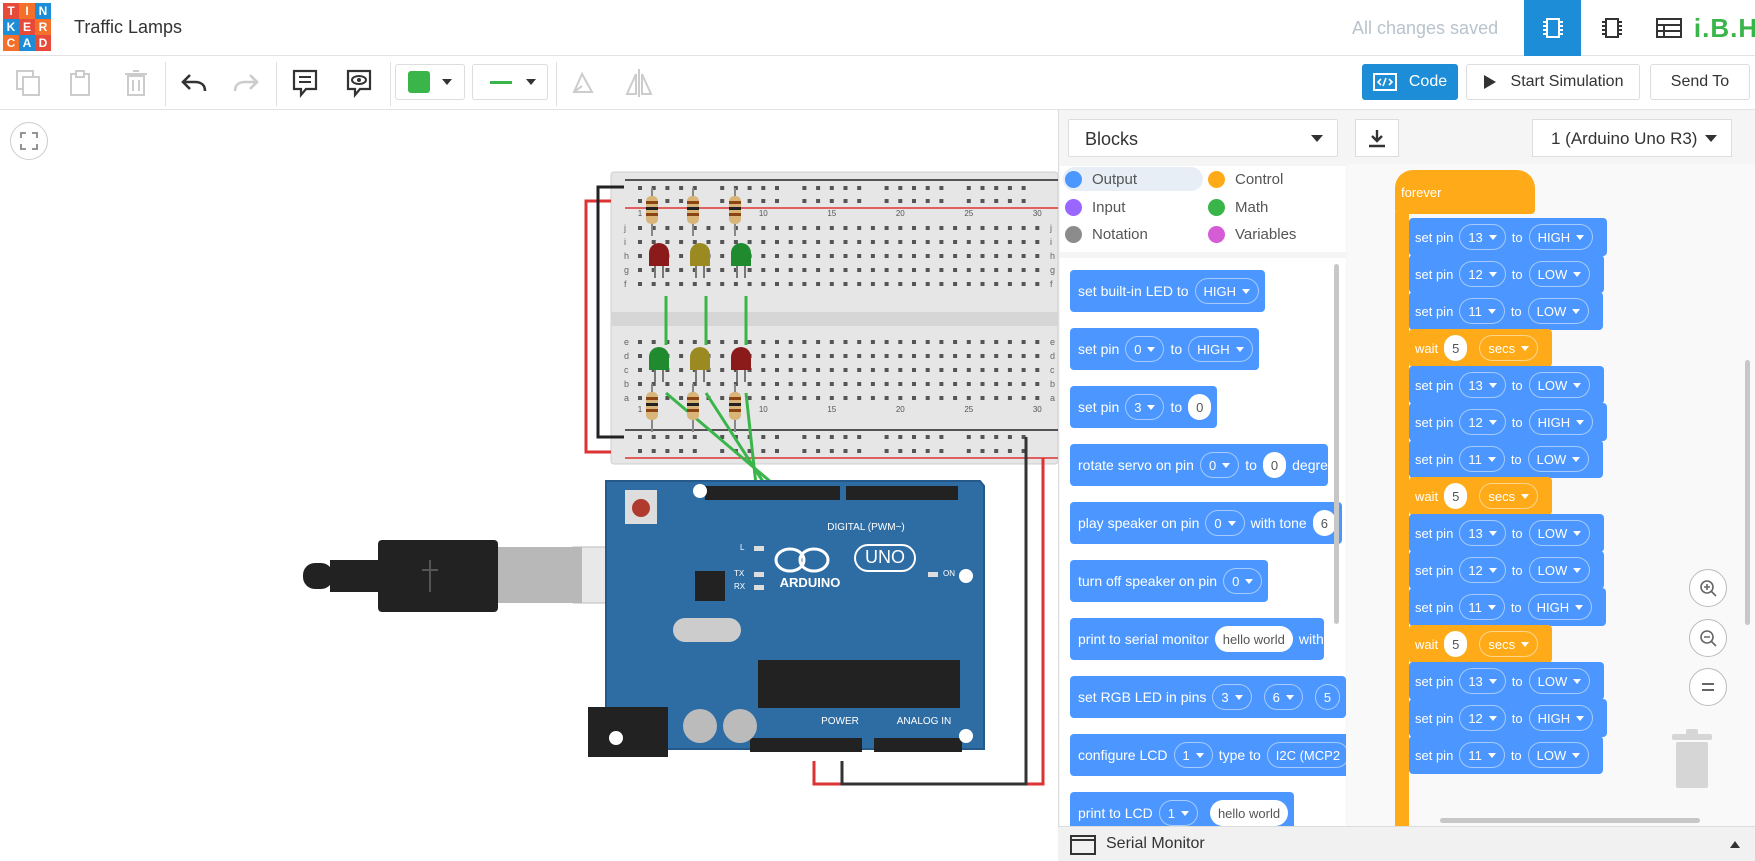 The width and height of the screenshot is (1755, 861). Describe the element at coordinates (1402, 519) in the screenshot. I see `forever-block-arm` at that location.